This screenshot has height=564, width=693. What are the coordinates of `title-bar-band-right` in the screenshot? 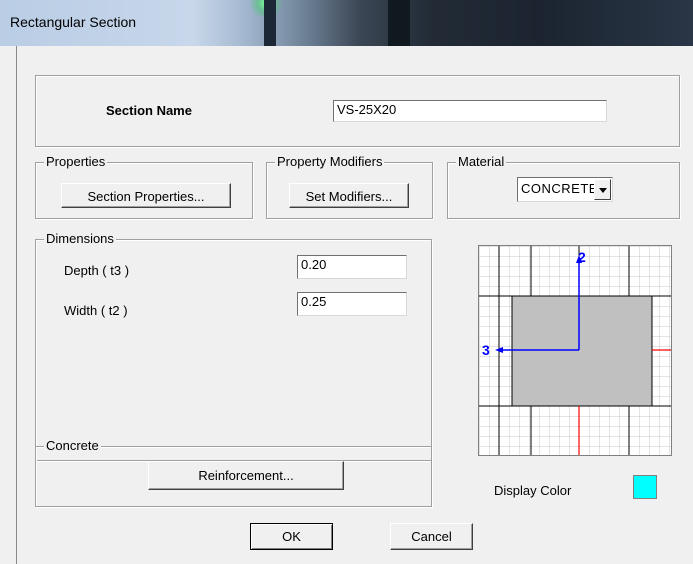 It's located at (399, 23).